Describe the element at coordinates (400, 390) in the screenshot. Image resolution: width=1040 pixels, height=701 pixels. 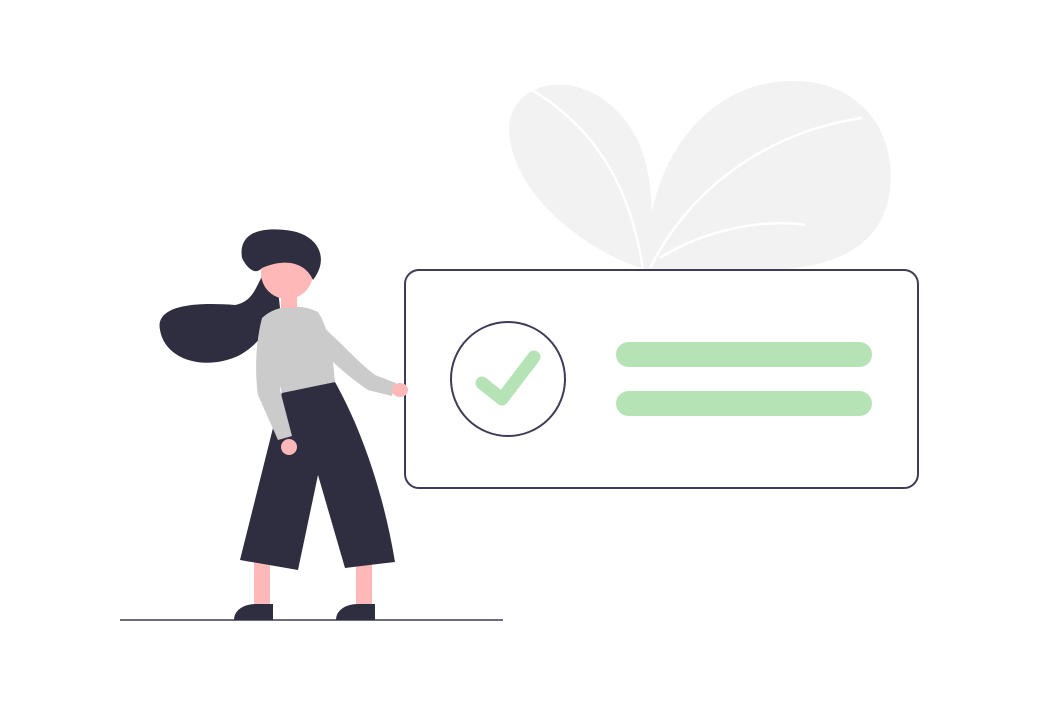
I see `hand-right` at that location.